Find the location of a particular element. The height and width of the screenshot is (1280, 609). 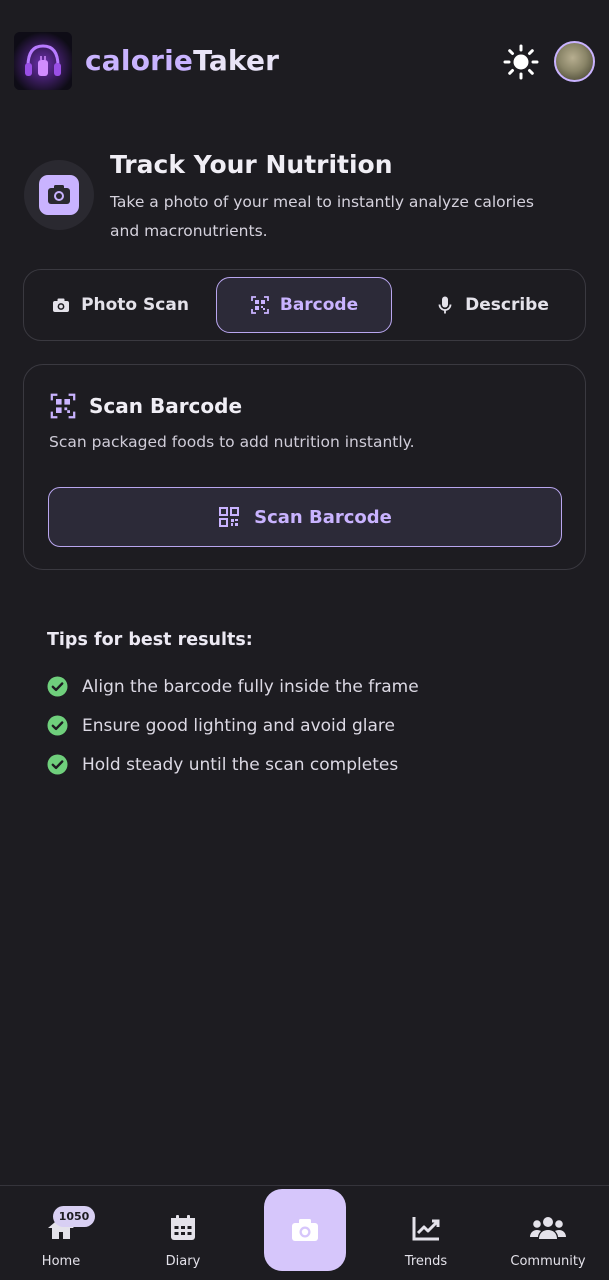

tab-photo-scan-label: Photo Scan is located at coordinates (135, 305).